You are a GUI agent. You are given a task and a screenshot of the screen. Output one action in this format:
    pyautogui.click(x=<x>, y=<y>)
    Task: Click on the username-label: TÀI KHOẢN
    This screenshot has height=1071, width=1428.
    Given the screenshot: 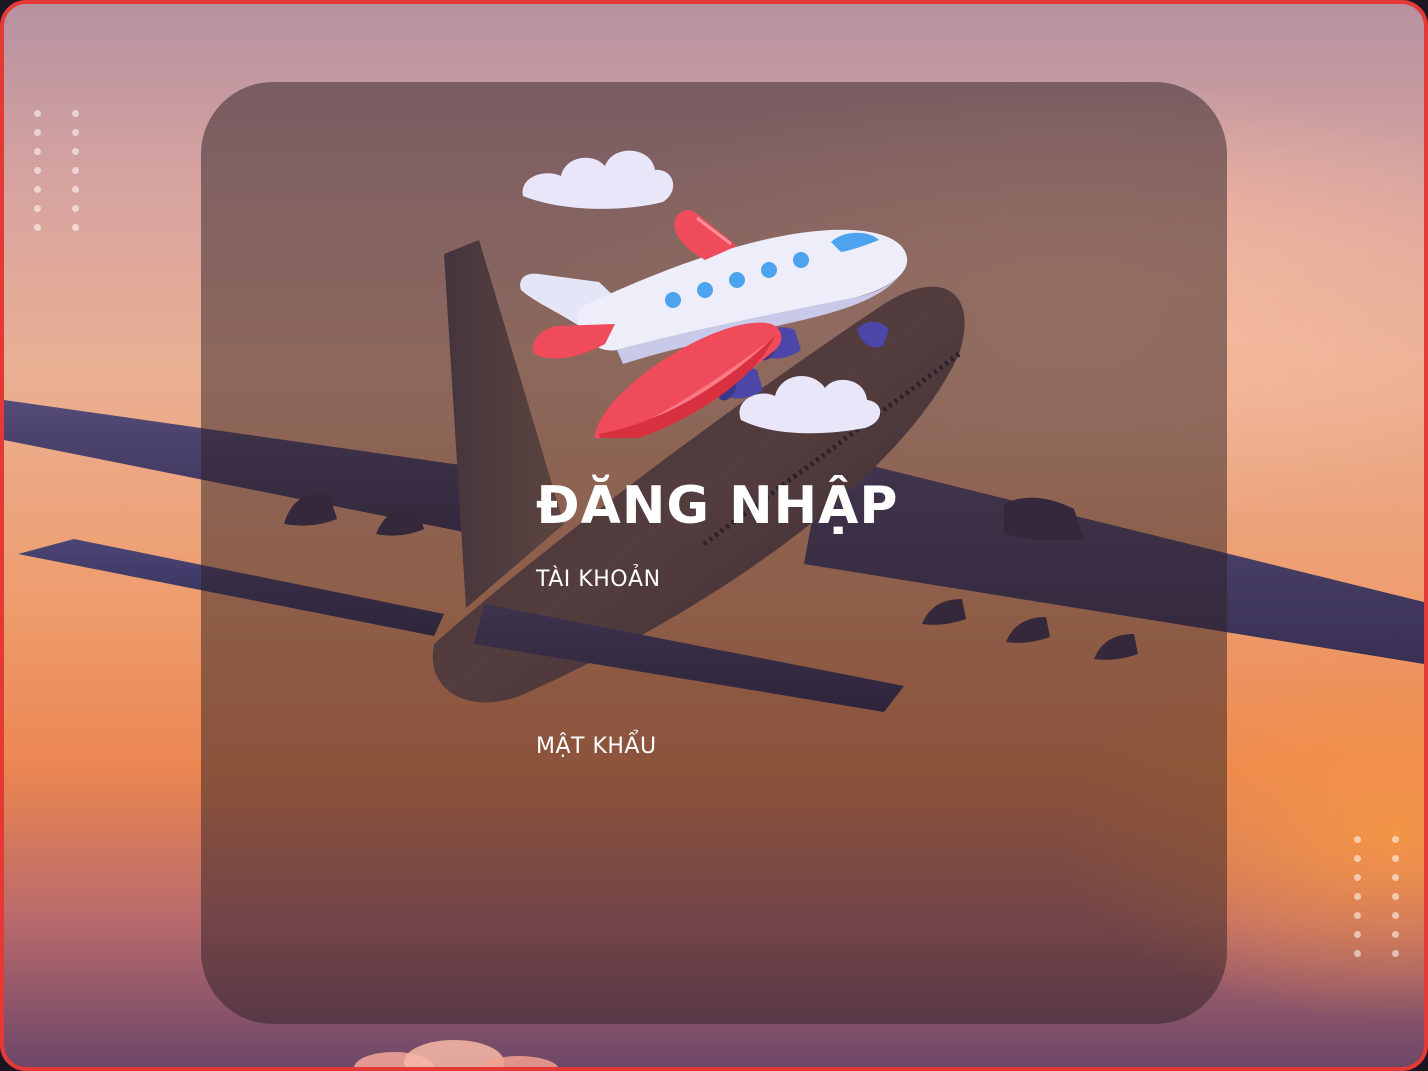 What is the action you would take?
    pyautogui.click(x=598, y=579)
    